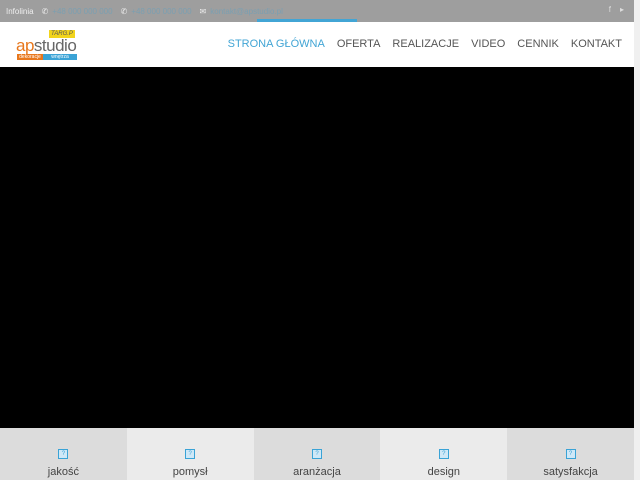  I want to click on site-logo: TARG.P apstudio dekoracje wnętrza, so click(48, 46).